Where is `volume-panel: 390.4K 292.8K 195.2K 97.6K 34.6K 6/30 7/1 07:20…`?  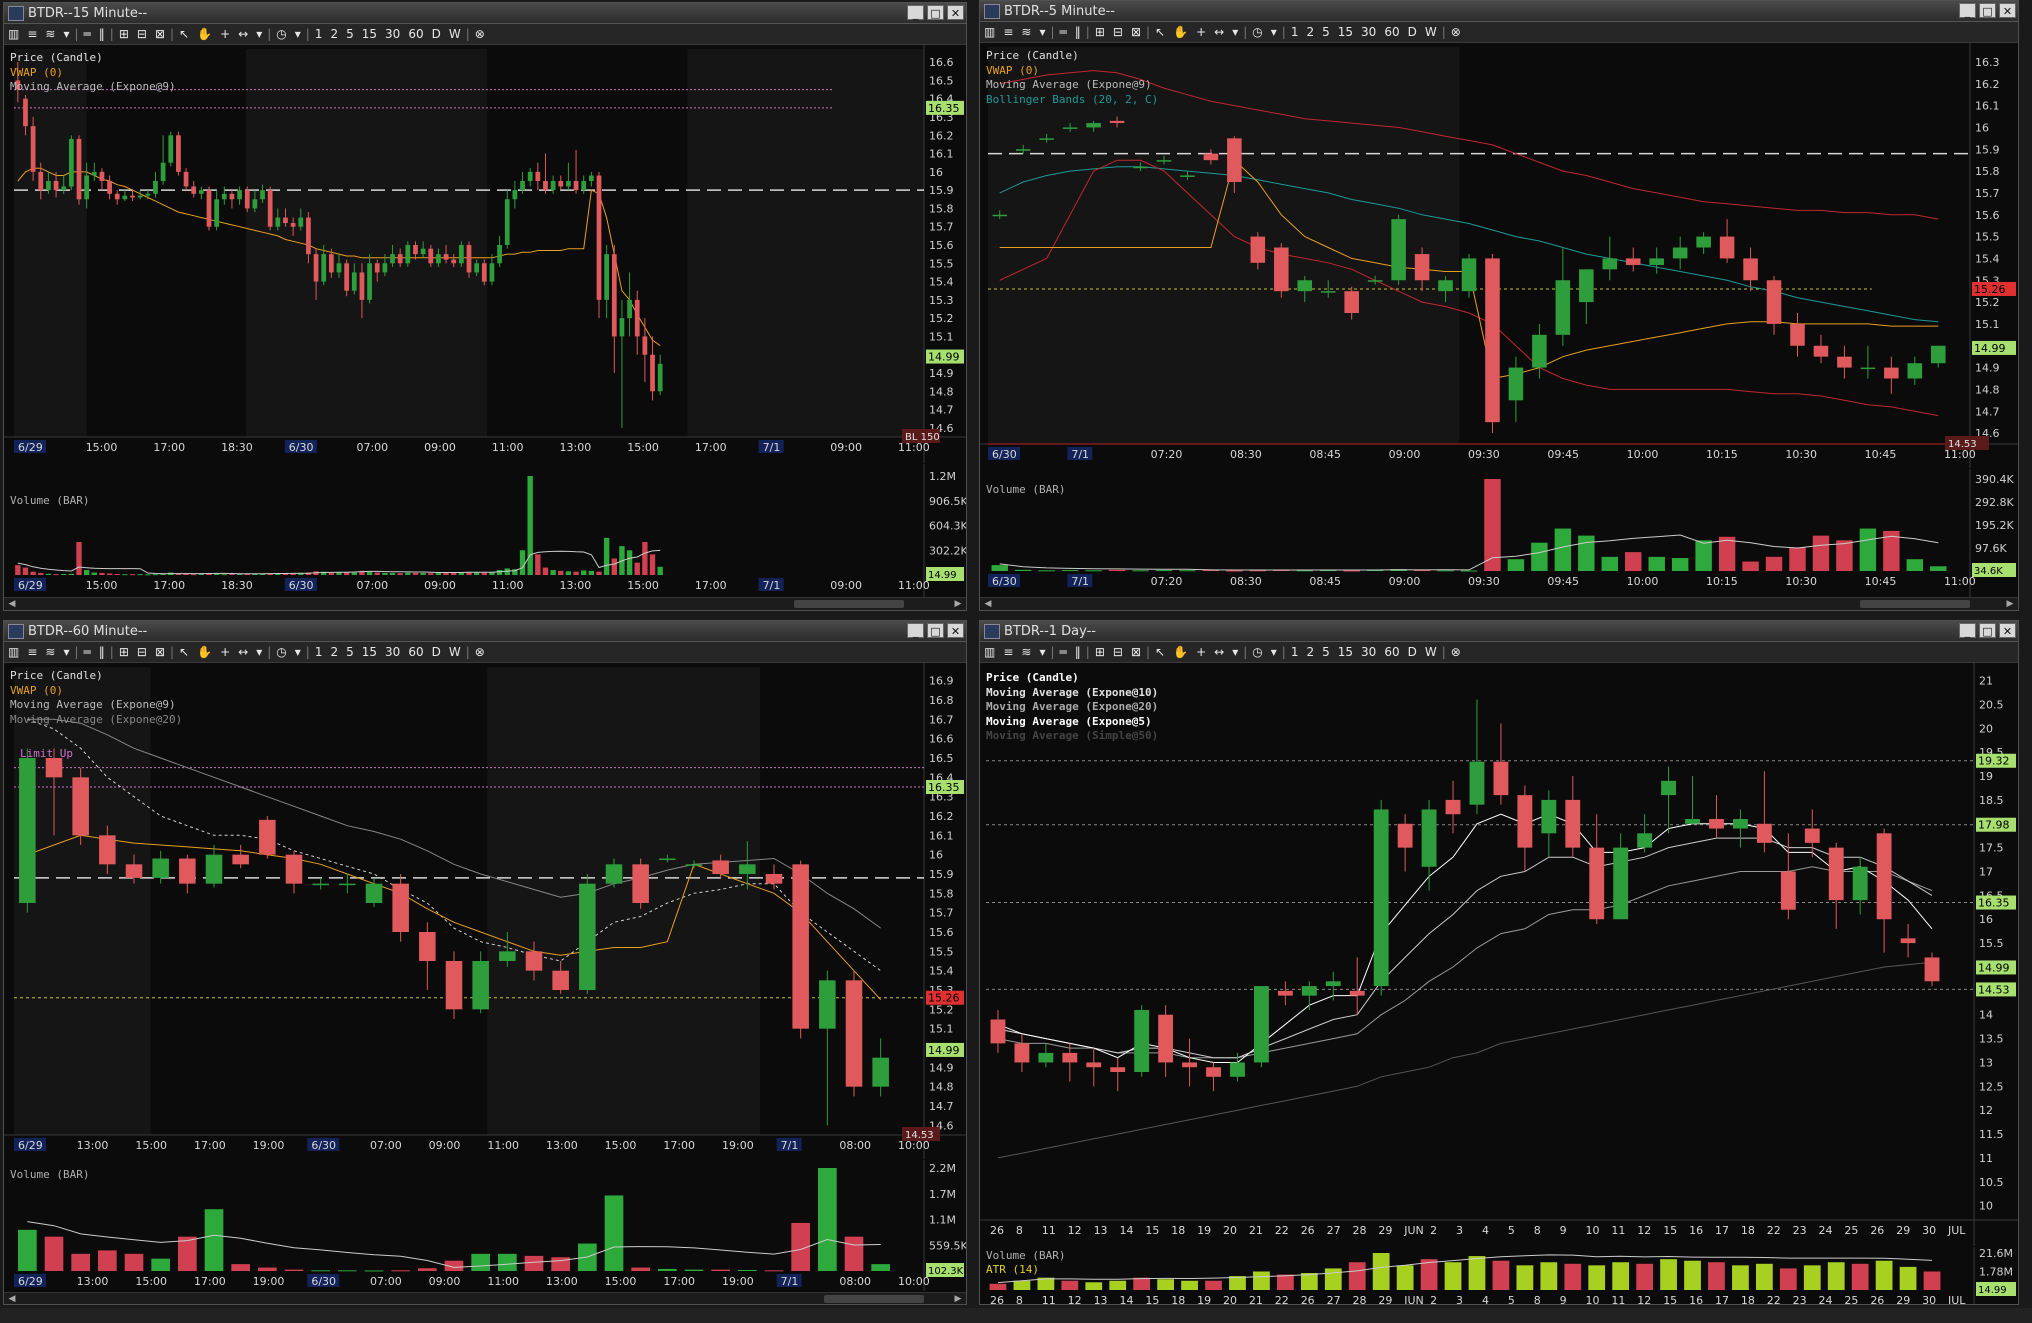 volume-panel: 390.4K 292.8K 195.2K 97.6K 34.6K 6/30 7/1 07:20… is located at coordinates (1499, 533).